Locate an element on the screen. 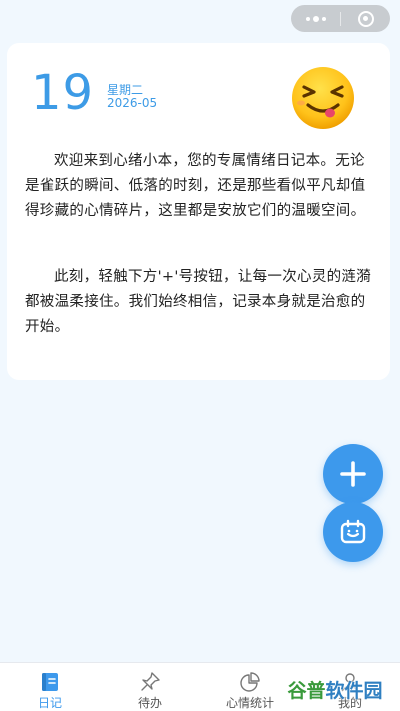  watermark-part2: 软件园 is located at coordinates (354, 690).